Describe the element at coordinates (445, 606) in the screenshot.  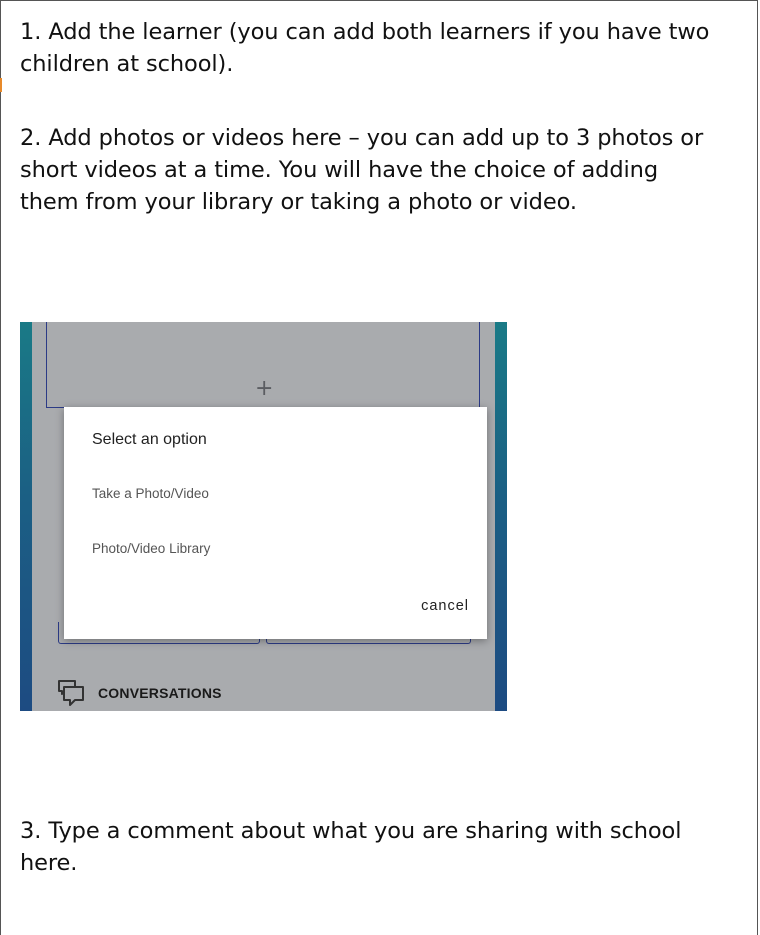
I see `cancel-button: cancel` at that location.